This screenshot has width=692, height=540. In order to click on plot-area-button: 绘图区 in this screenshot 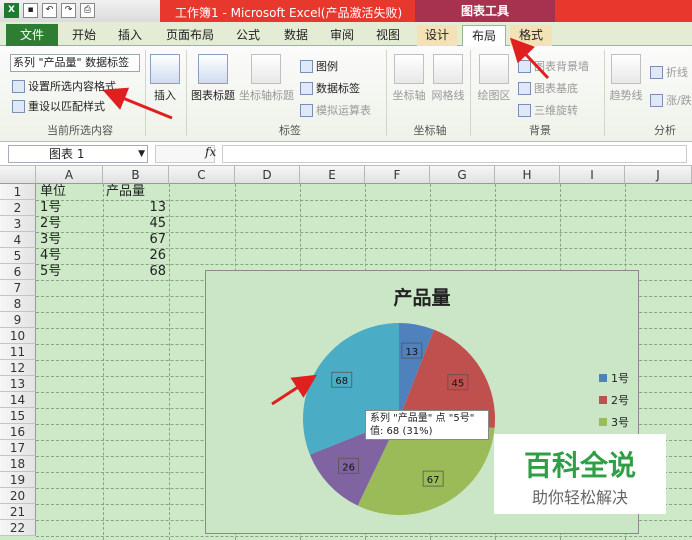, I will do `click(494, 78)`.